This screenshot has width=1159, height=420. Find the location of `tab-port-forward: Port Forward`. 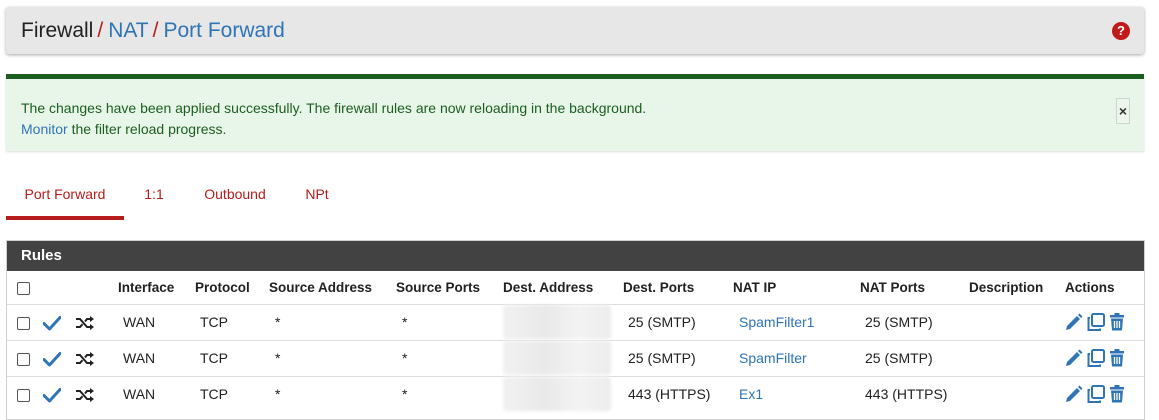

tab-port-forward: Port Forward is located at coordinates (65, 197).